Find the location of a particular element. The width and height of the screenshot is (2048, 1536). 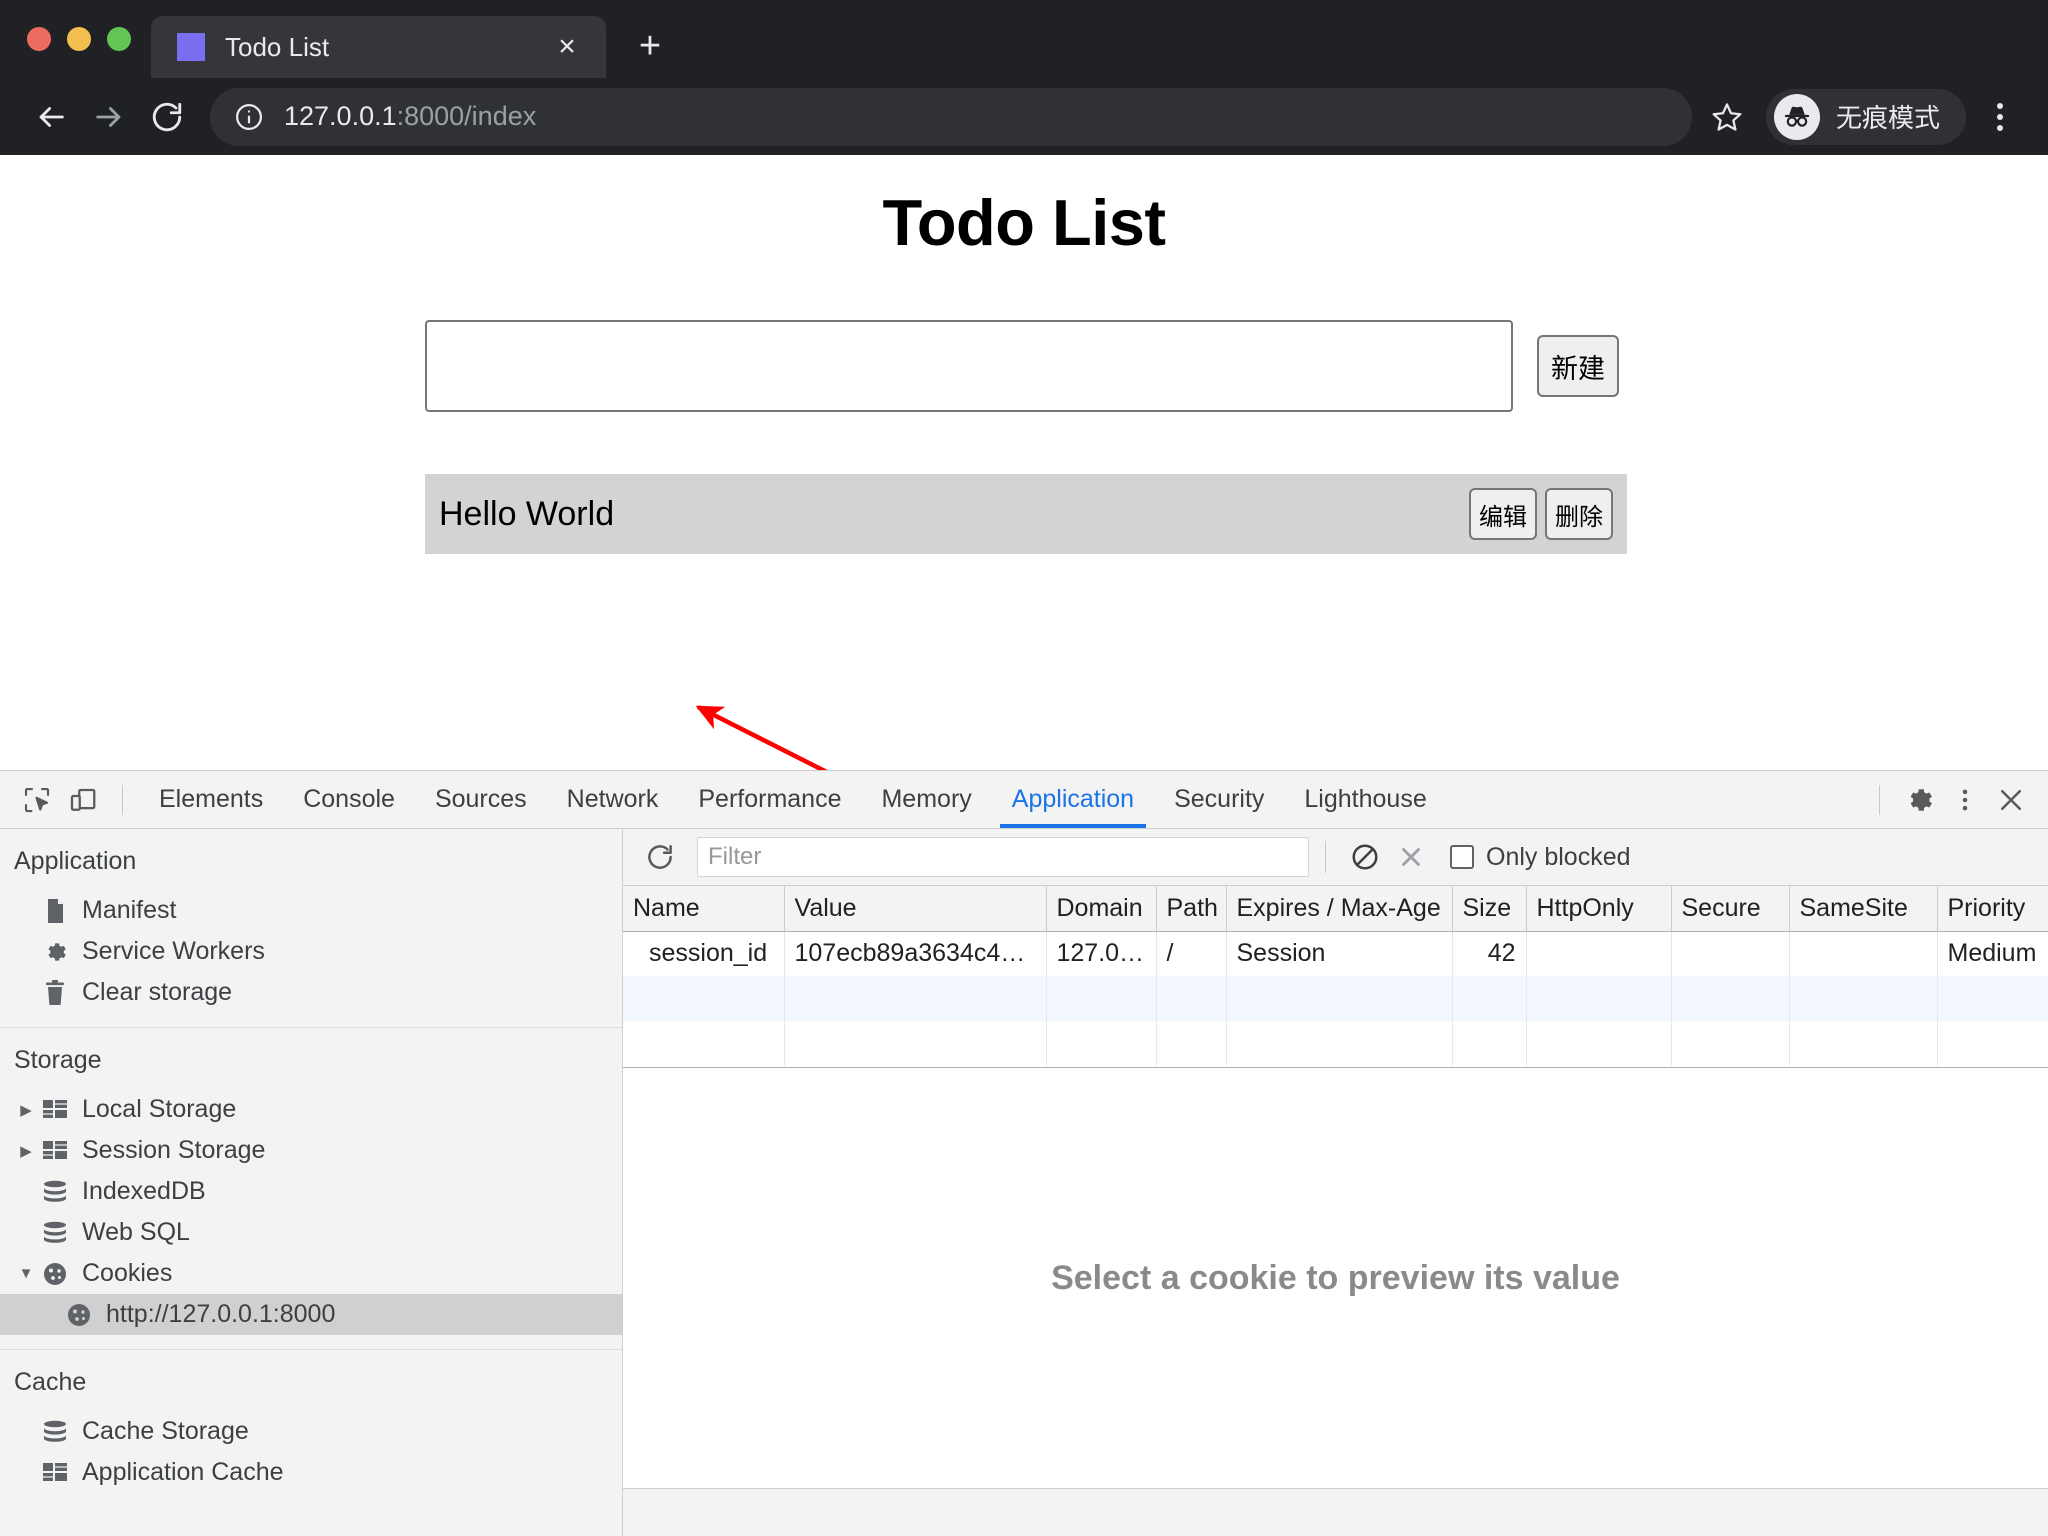

sidebar-item-local-storage: ▶ Local Storage is located at coordinates (311, 1109).